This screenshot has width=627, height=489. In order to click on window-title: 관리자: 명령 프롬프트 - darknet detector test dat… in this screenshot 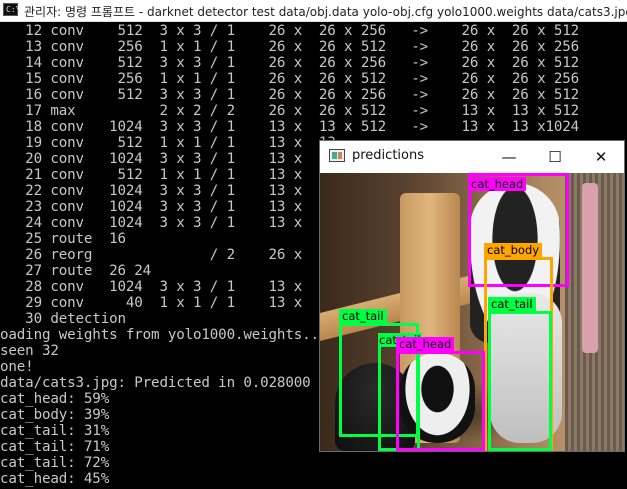, I will do `click(325, 12)`.